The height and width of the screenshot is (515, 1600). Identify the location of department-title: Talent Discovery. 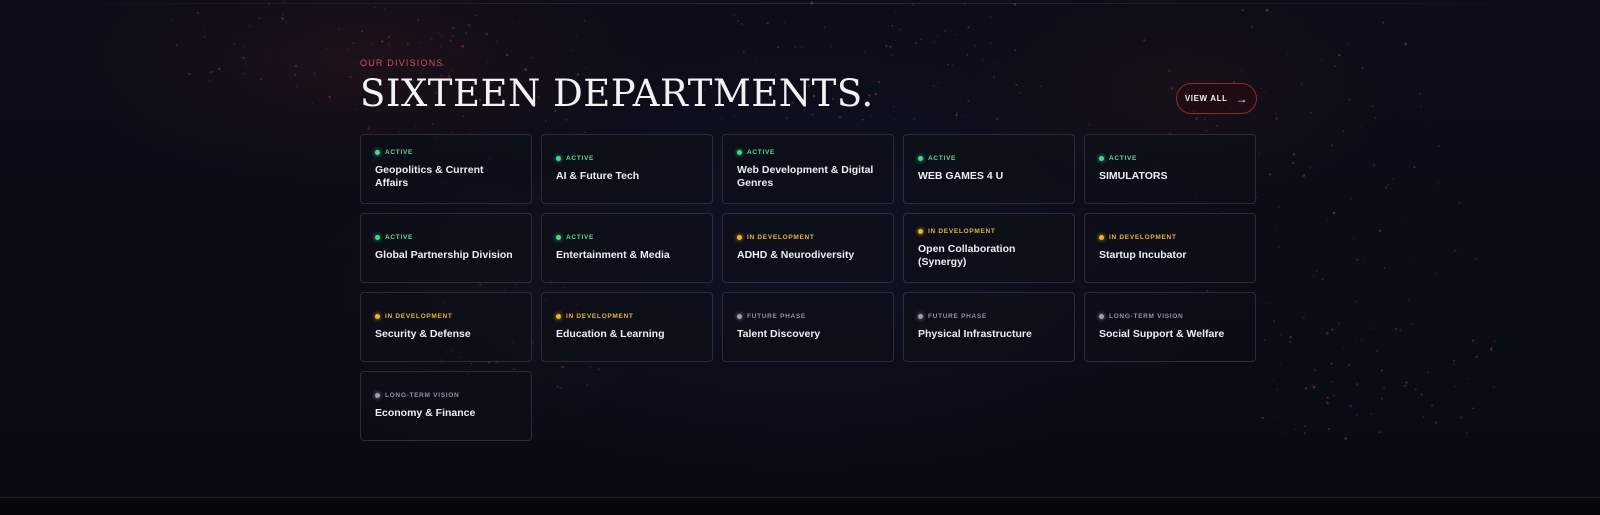
(779, 334).